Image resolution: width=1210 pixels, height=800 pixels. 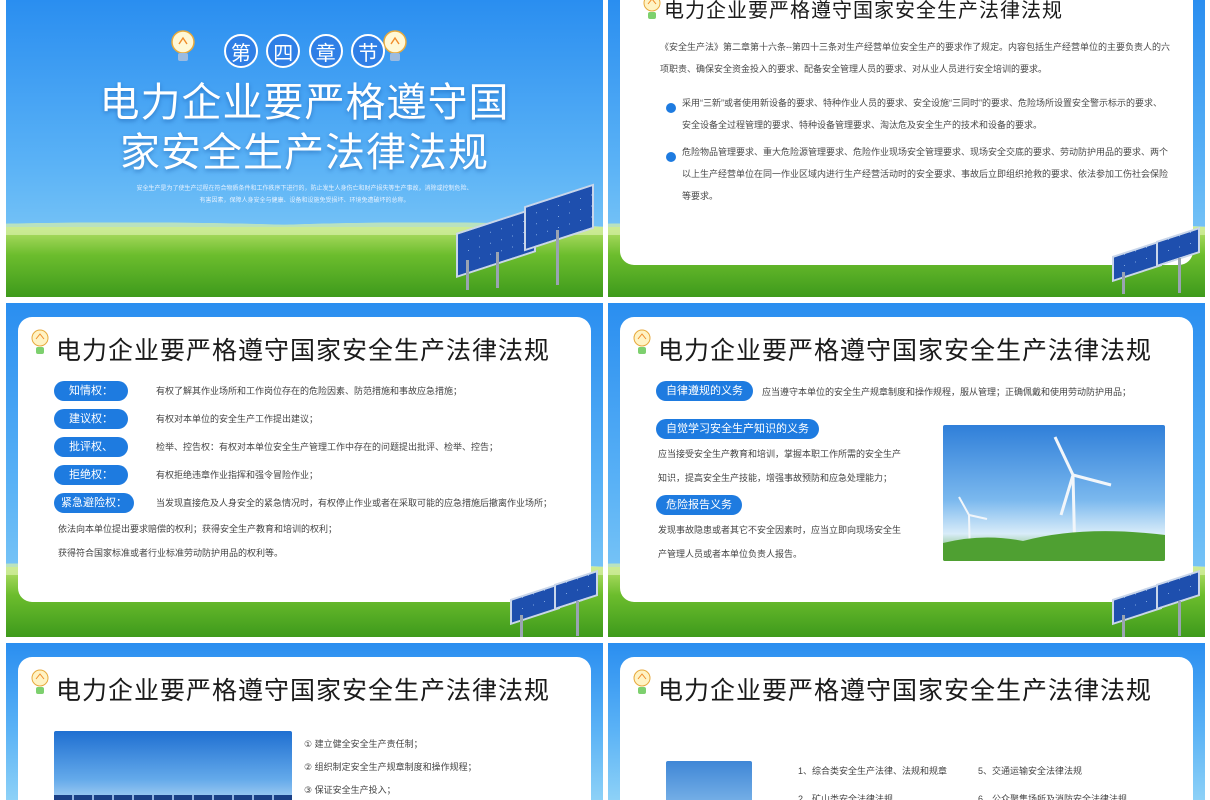 I want to click on list-item: 5、交通运输安全法律法规, so click(x=1030, y=771).